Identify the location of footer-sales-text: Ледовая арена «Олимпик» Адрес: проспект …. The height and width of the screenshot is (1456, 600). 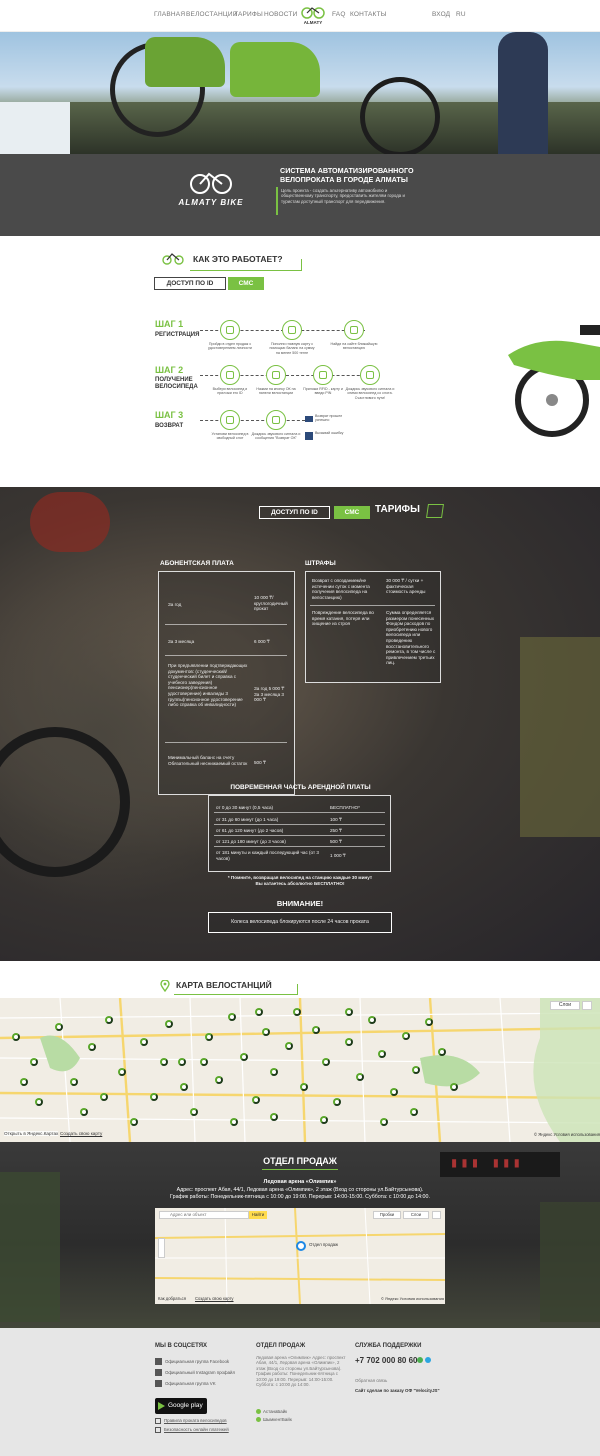
(301, 1371).